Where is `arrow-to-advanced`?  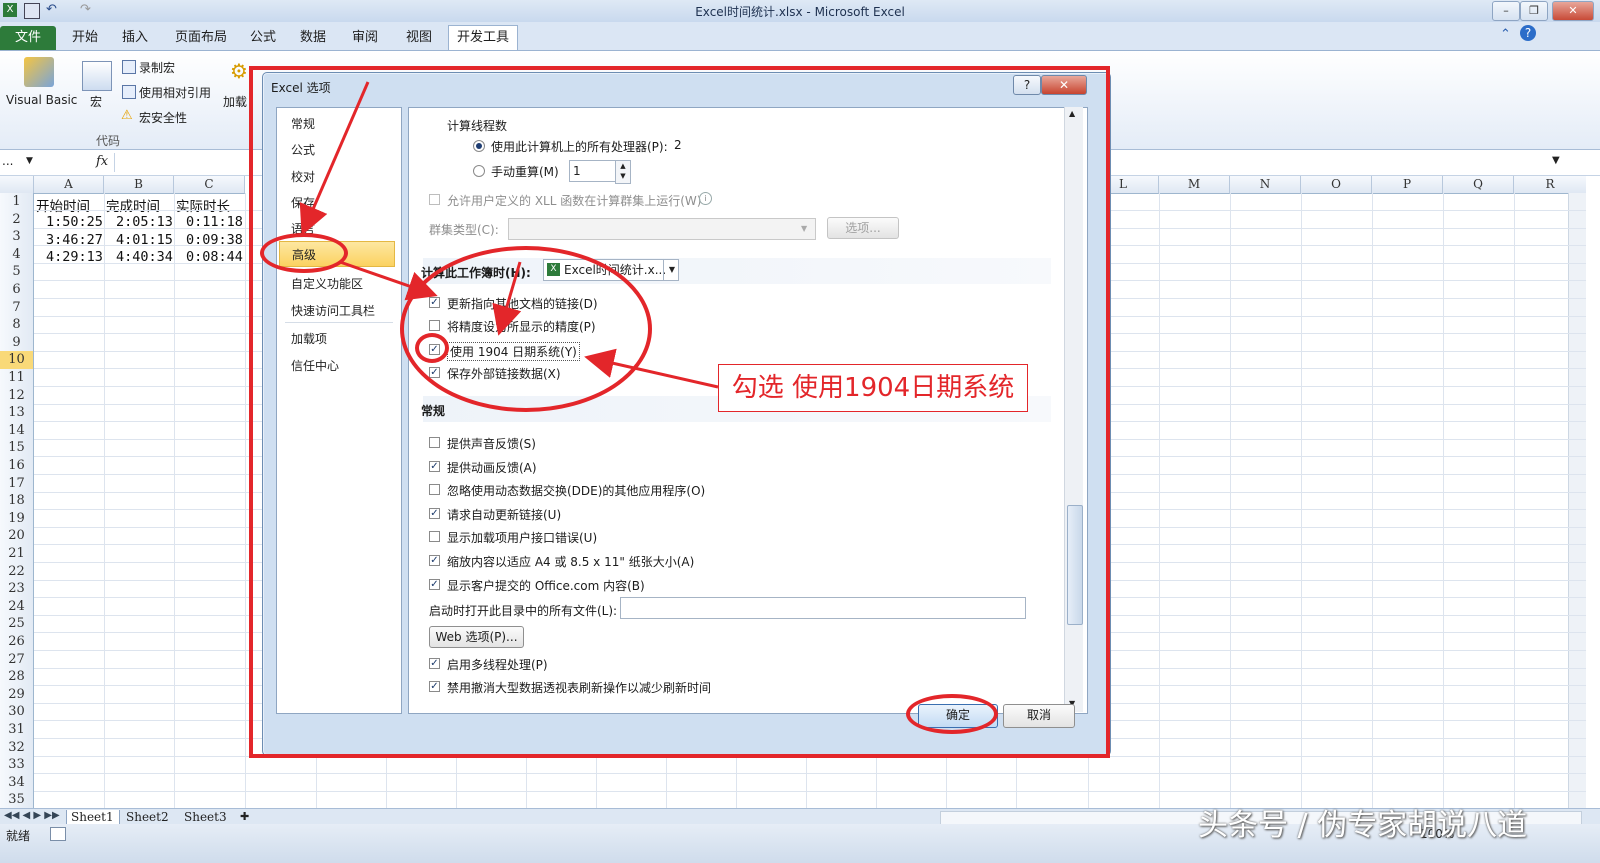
arrow-to-advanced is located at coordinates (334, 158).